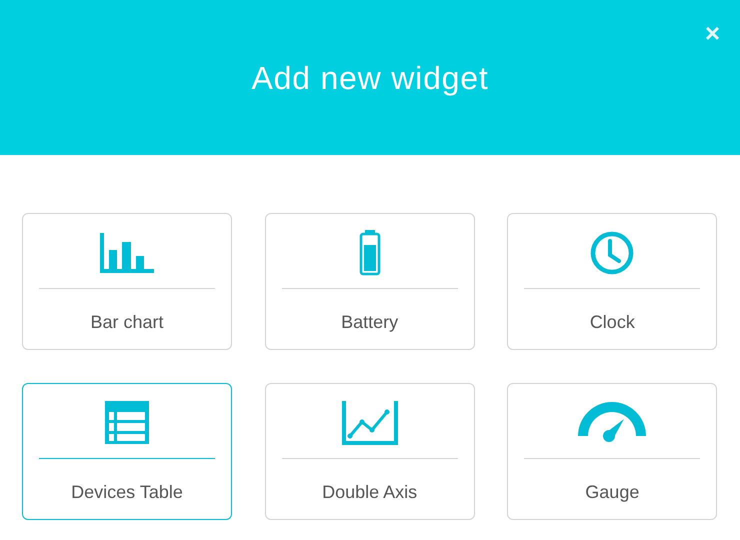 The width and height of the screenshot is (740, 540). I want to click on widget-label: Gauge, so click(612, 492).